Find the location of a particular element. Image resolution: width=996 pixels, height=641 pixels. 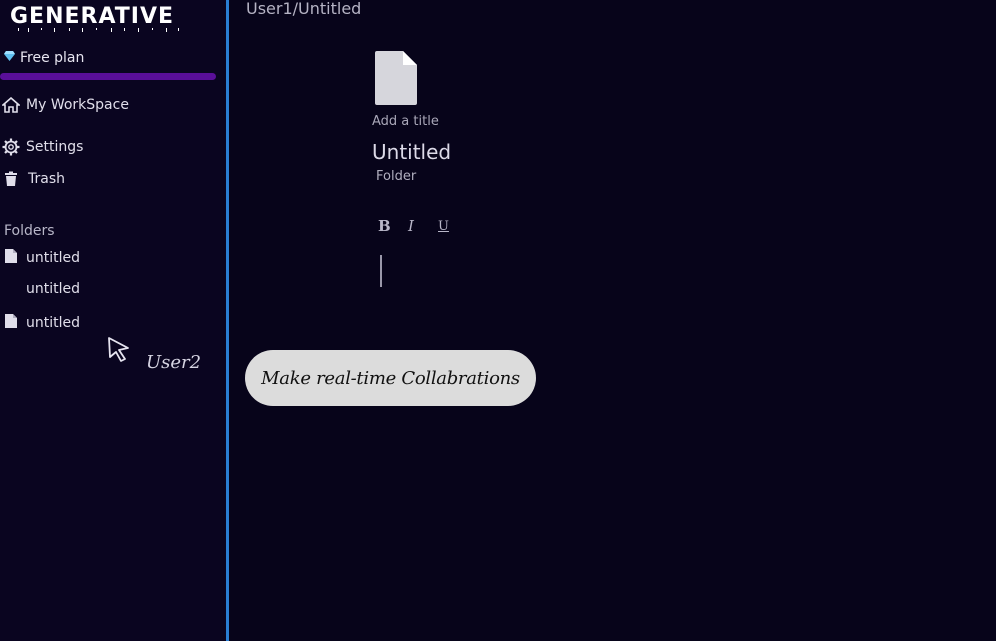

gear-icon is located at coordinates (11, 147).